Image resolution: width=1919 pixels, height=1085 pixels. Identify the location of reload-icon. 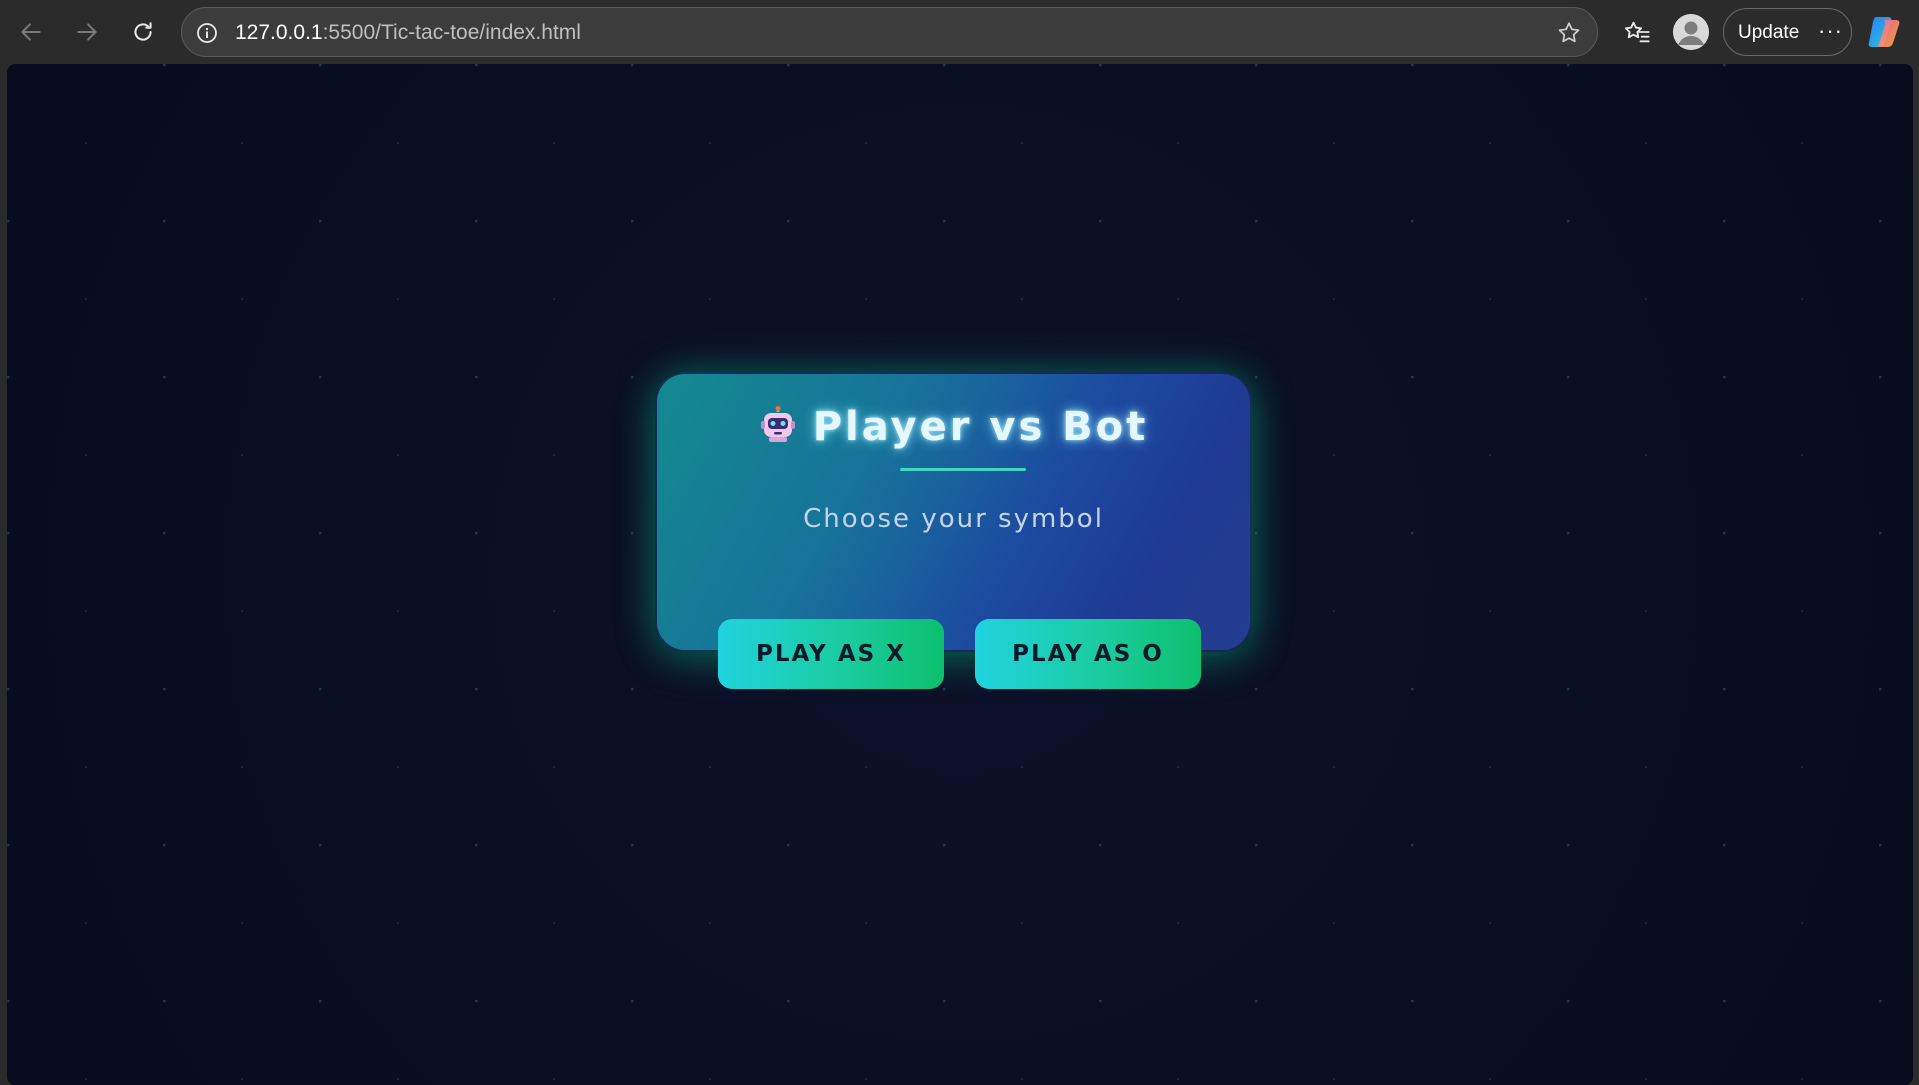
(143, 31).